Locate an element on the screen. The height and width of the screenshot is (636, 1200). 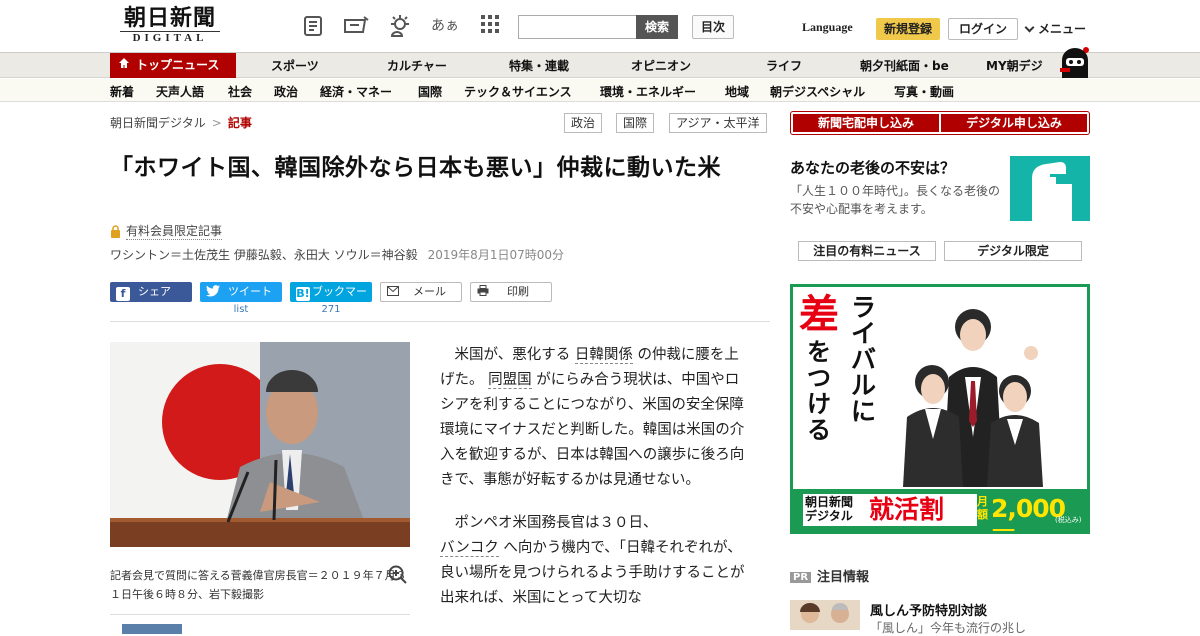
sub-item-society: 社会 is located at coordinates (240, 91).